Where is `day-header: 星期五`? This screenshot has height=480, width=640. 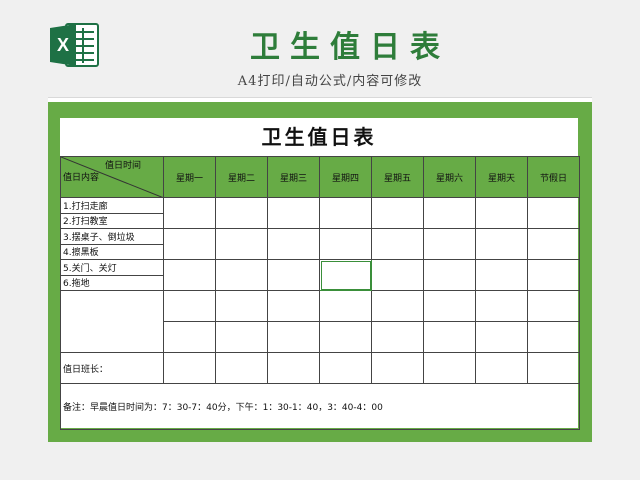 day-header: 星期五 is located at coordinates (397, 177).